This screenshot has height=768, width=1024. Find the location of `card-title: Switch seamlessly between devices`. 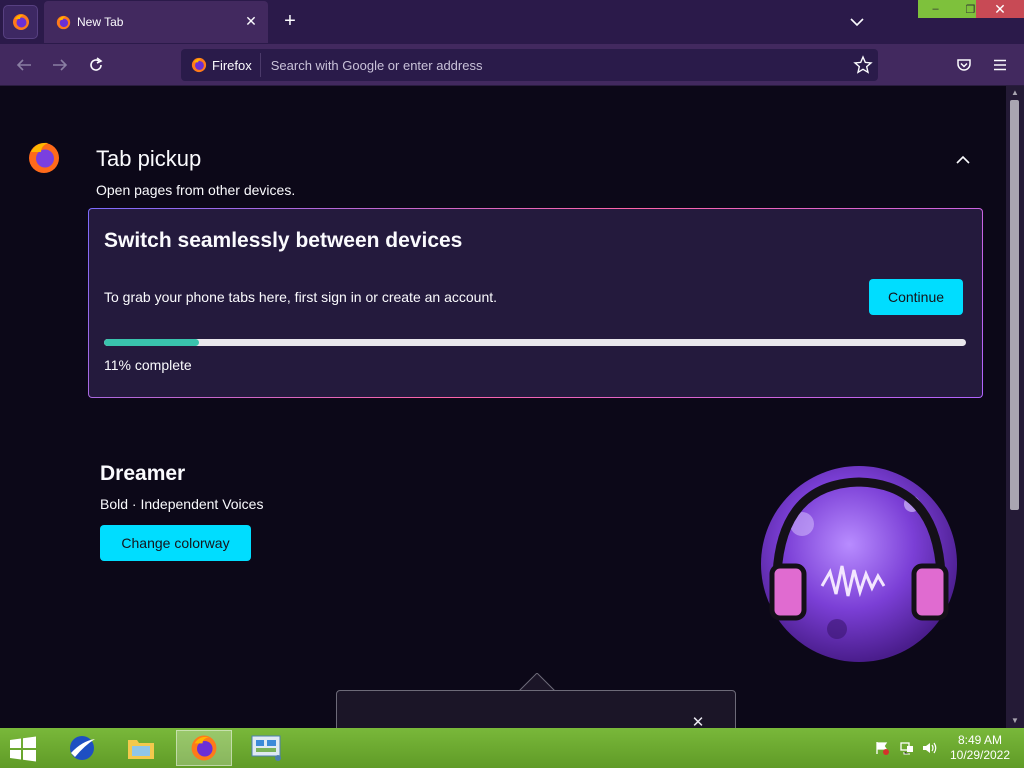

card-title: Switch seamlessly between devices is located at coordinates (283, 240).